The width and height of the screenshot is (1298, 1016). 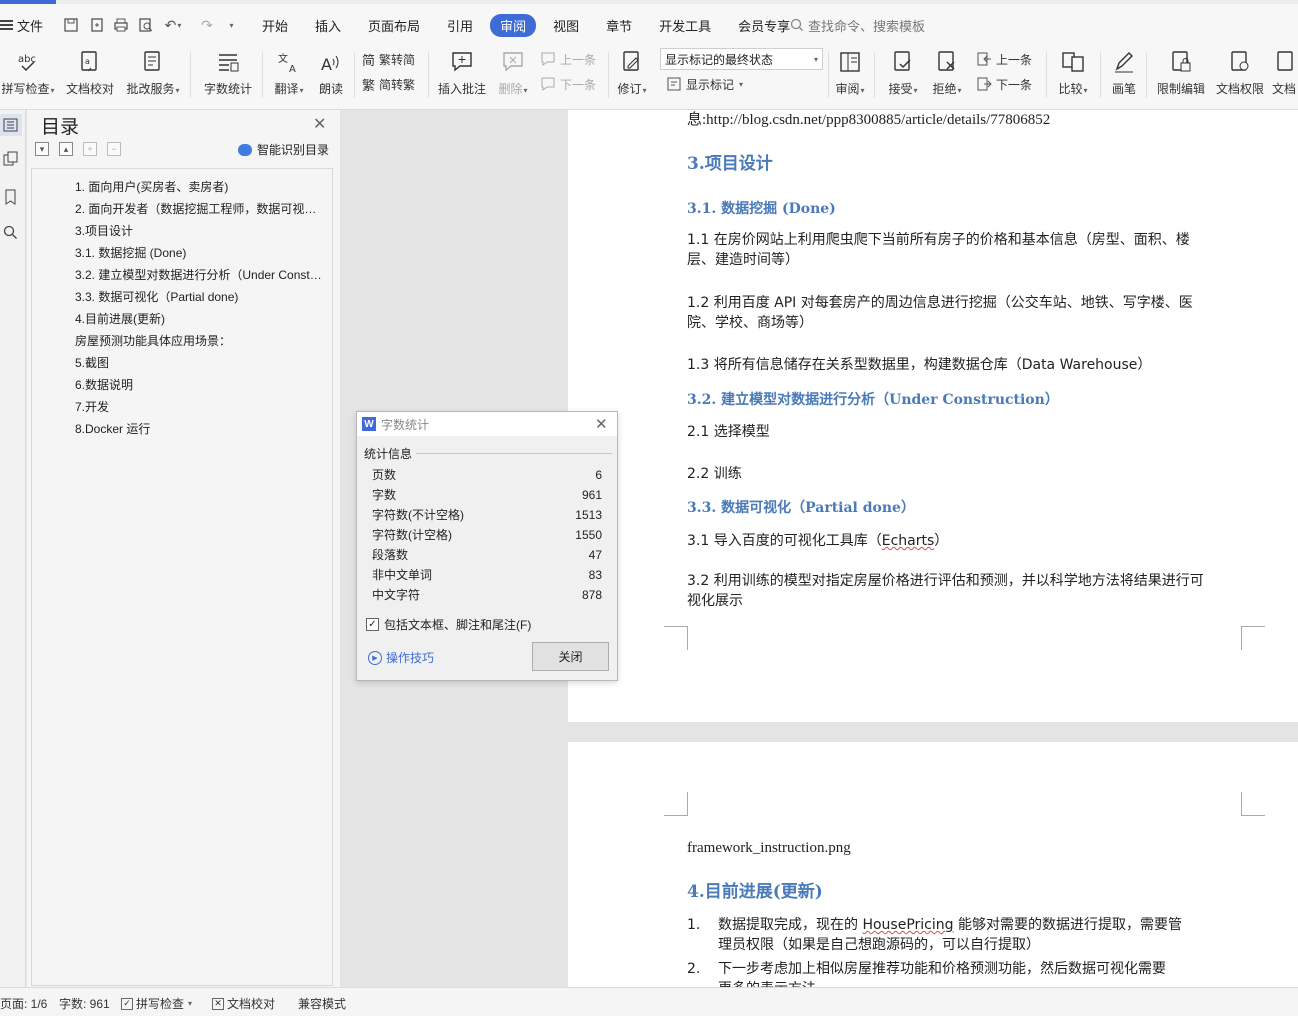 I want to click on next-comment-button: 下一条, so click(x=568, y=84).